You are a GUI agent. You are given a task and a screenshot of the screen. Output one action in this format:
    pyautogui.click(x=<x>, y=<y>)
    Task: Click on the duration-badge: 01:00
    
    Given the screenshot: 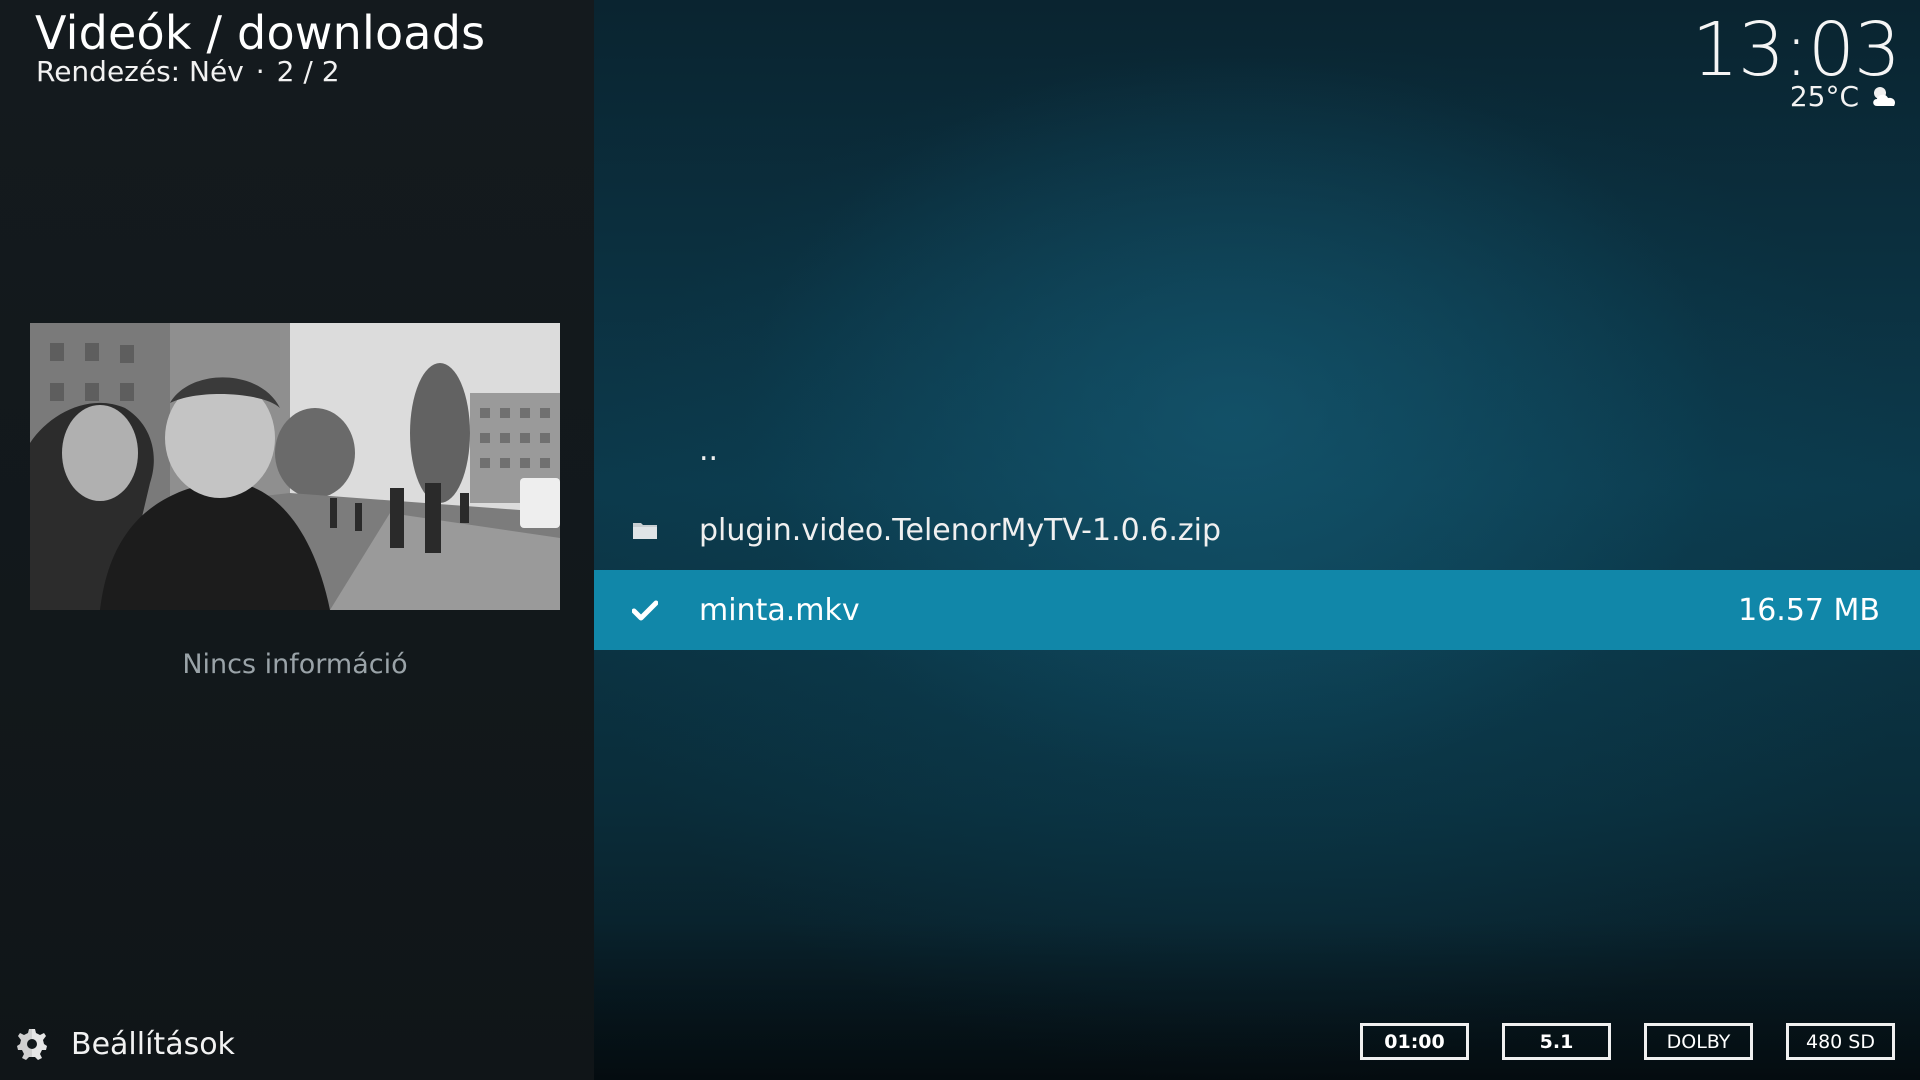 What is the action you would take?
    pyautogui.click(x=1414, y=1041)
    